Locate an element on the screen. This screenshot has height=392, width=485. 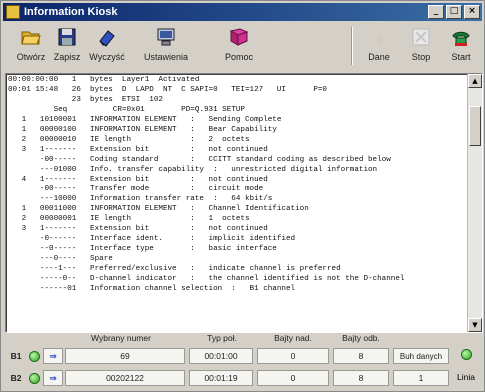
header-tx: Bajty nad. is located at coordinates (293, 338).